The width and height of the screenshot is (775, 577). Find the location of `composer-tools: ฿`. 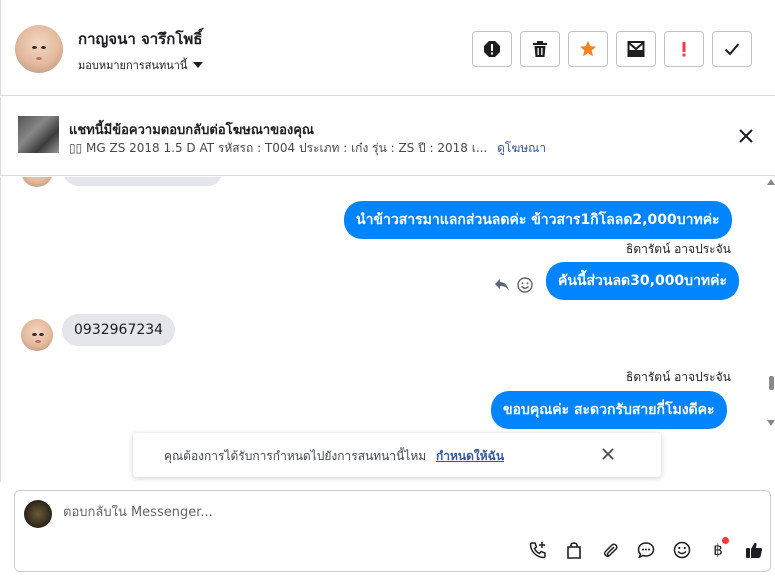

composer-tools: ฿ is located at coordinates (646, 549).